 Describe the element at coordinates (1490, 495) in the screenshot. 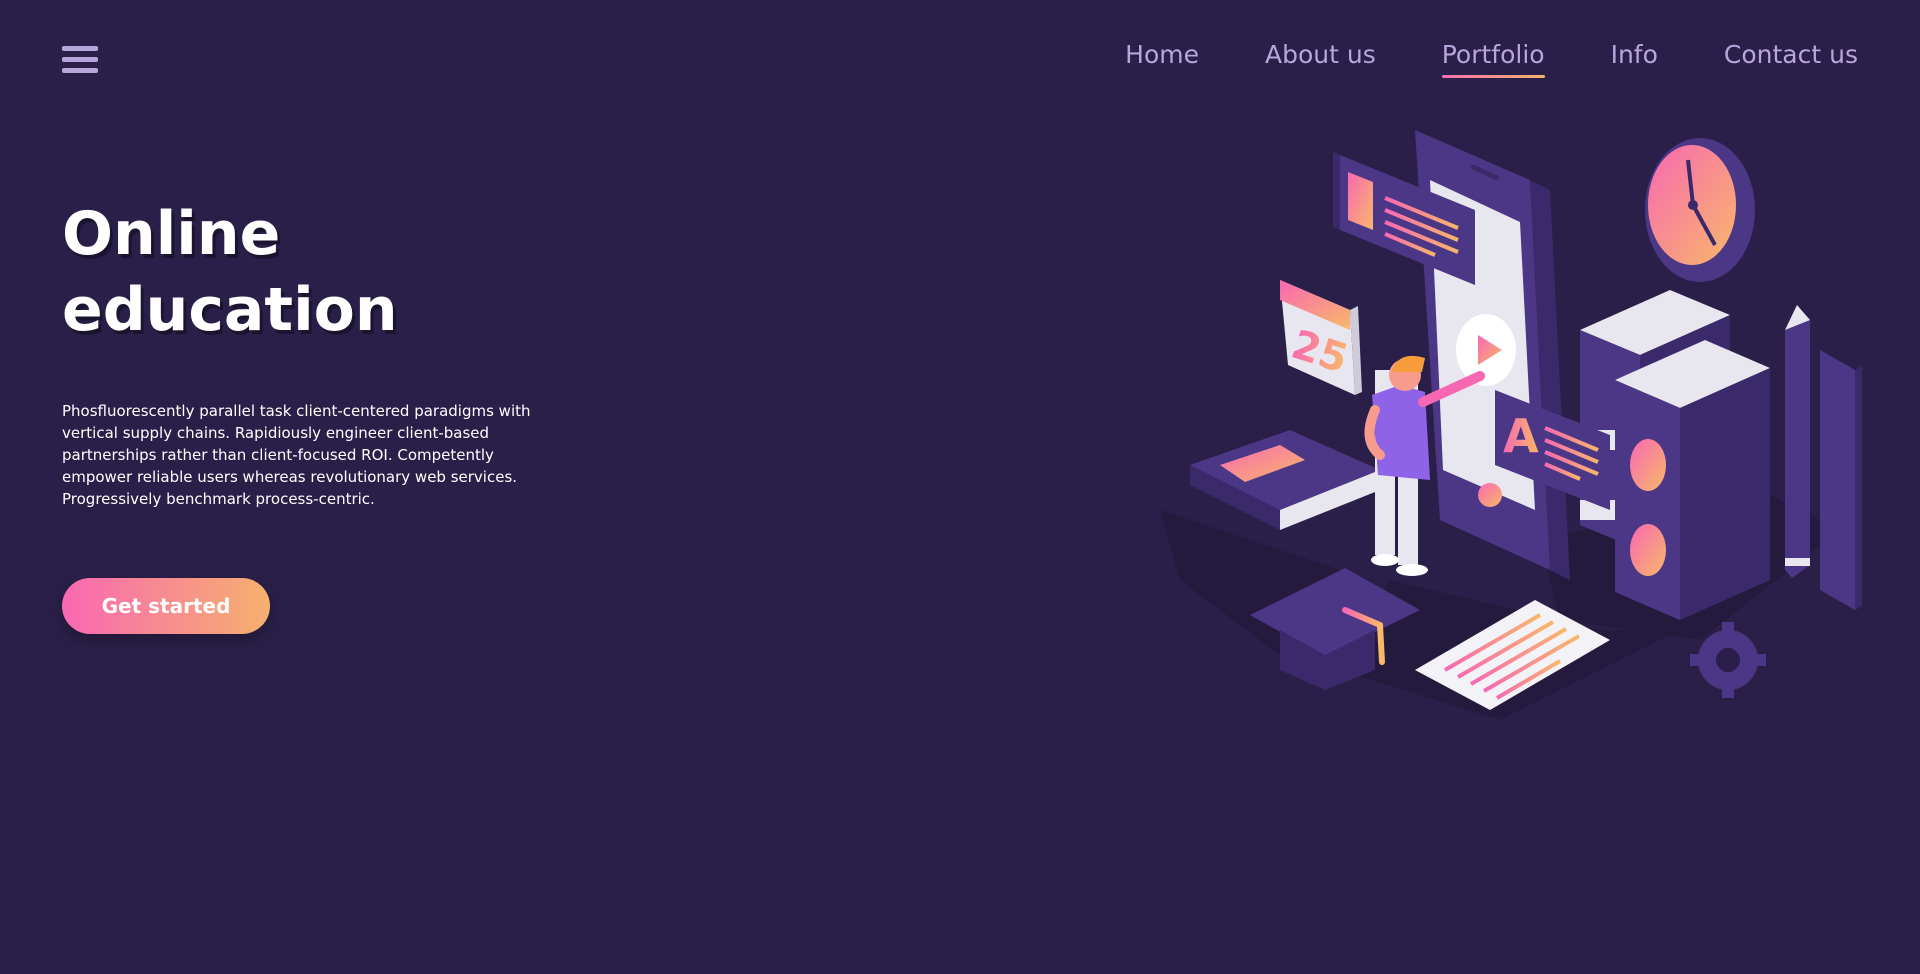

I see `phone-home-button` at that location.